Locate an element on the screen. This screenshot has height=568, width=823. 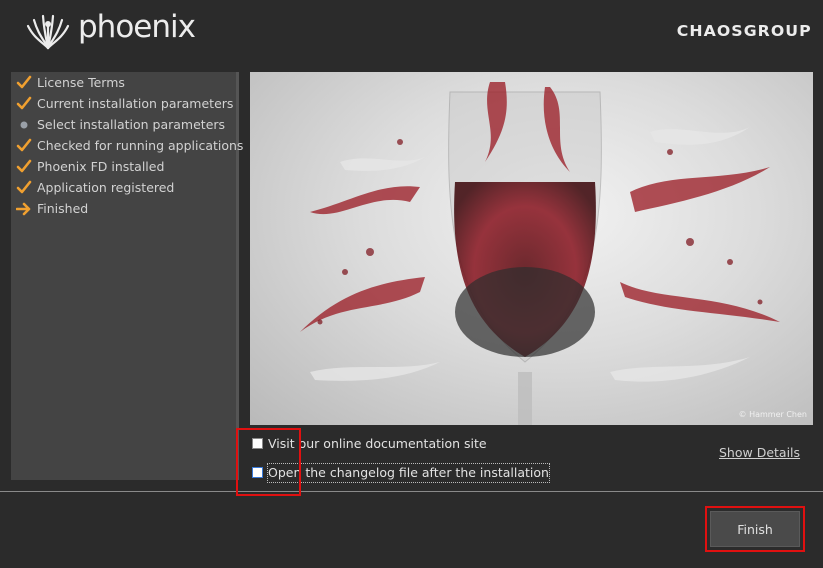
step-label: Phoenix FD installed is located at coordinates (101, 166).